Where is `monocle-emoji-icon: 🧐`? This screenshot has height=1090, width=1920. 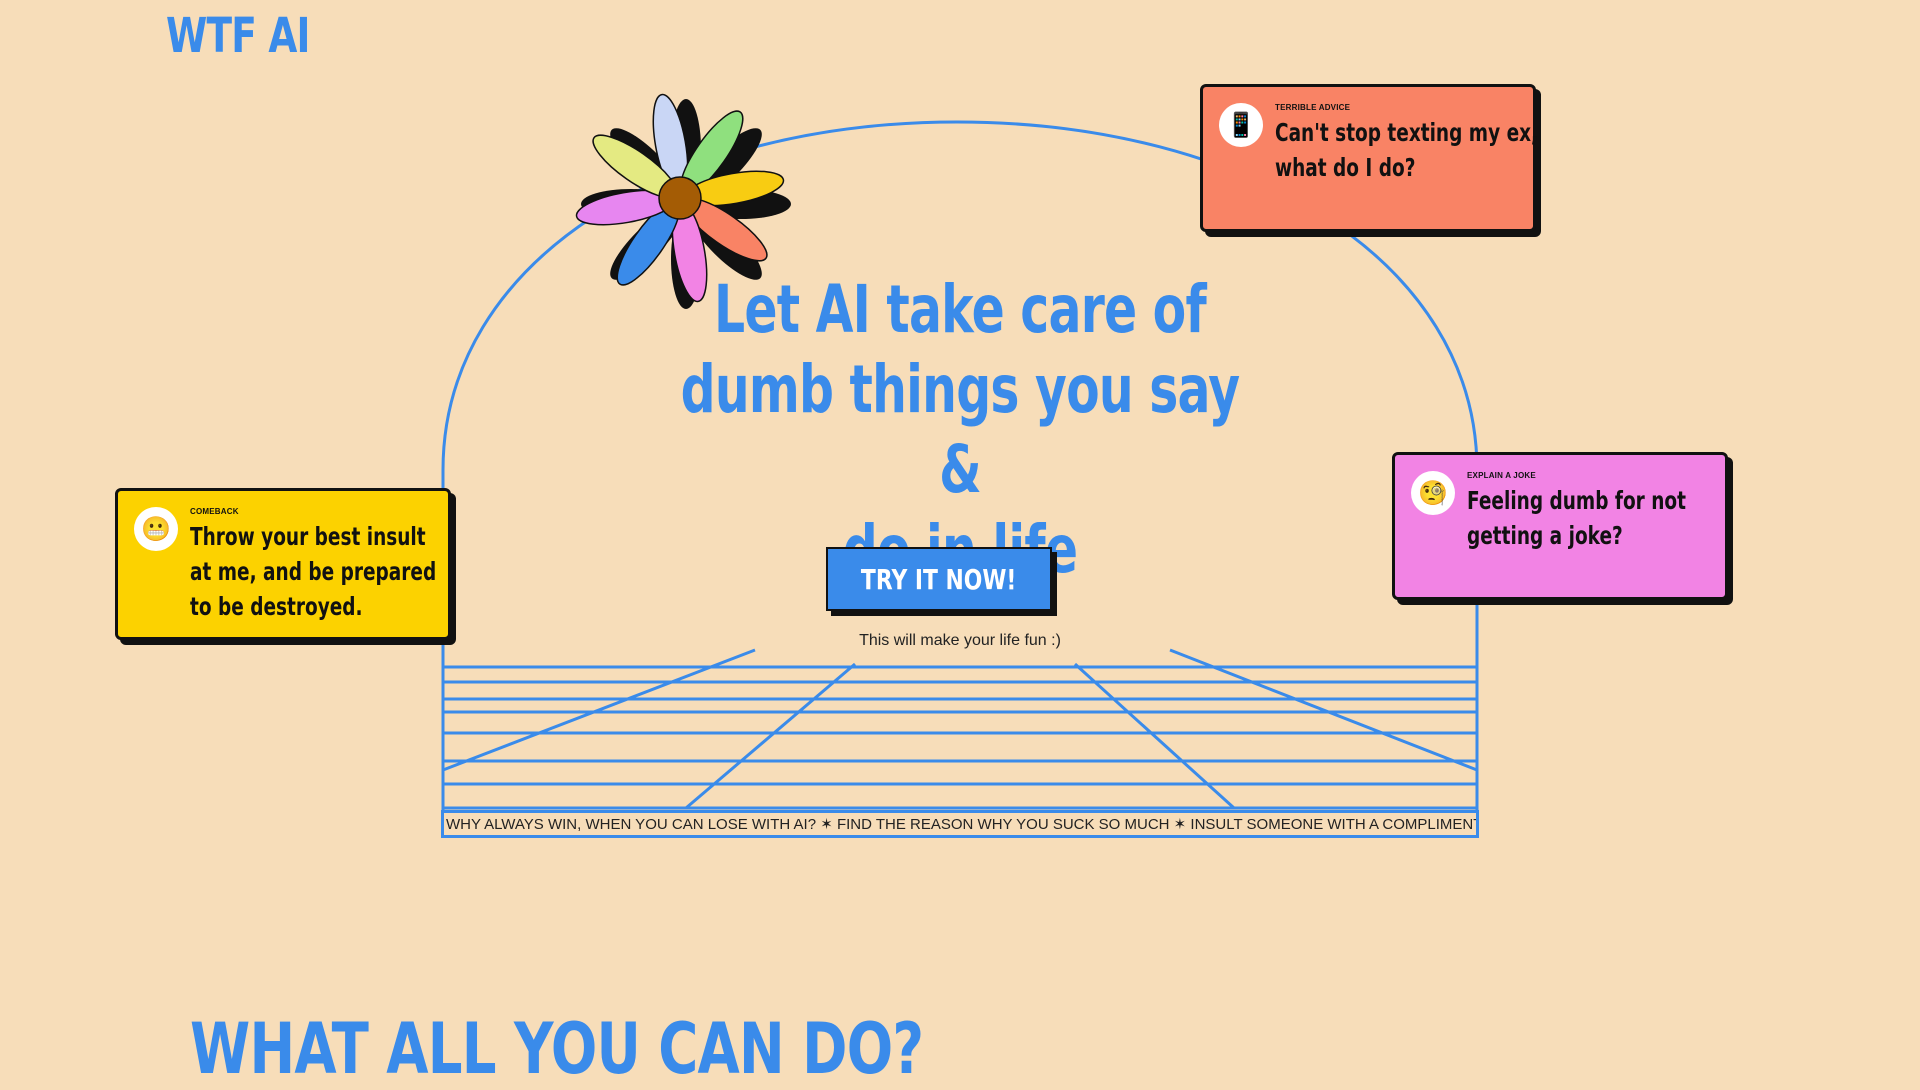
monocle-emoji-icon: 🧐 is located at coordinates (1433, 493).